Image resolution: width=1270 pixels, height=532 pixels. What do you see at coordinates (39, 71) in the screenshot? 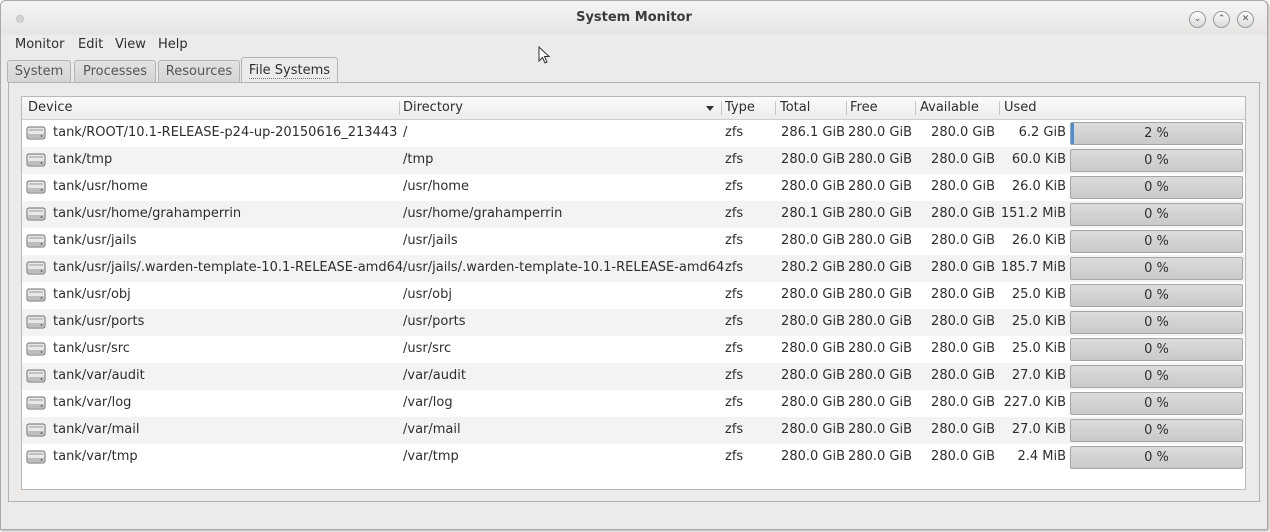
I see `tab-system: System` at bounding box center [39, 71].